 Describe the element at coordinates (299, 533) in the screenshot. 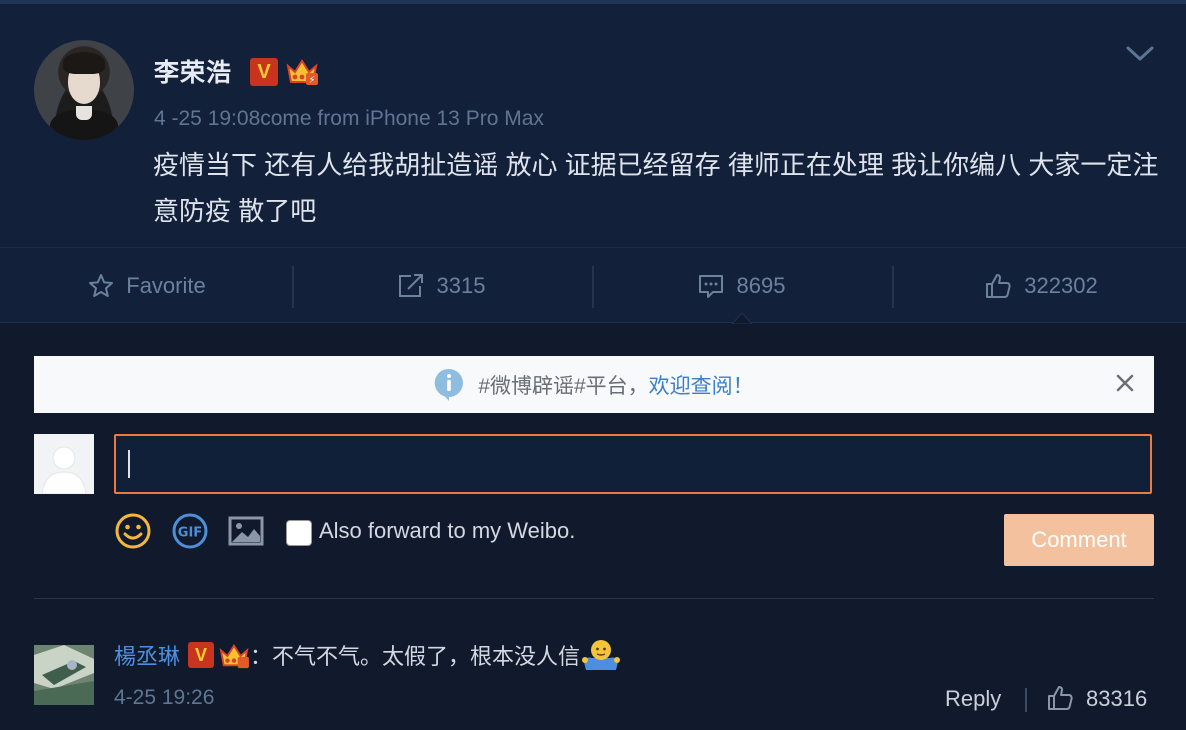

I see `forward-checkbox` at that location.